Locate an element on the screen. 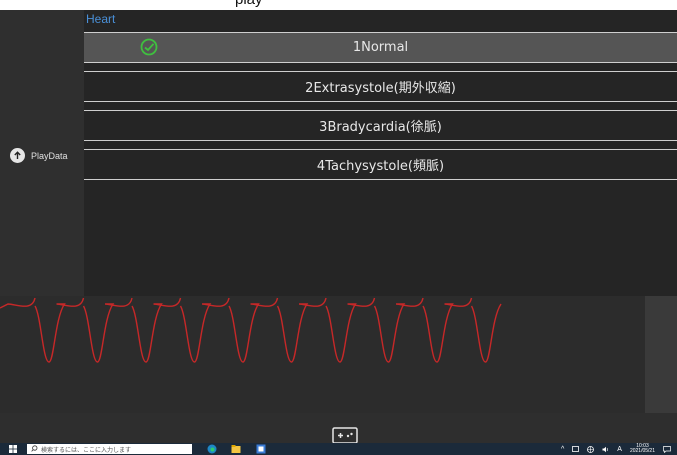 The image size is (677, 455). play-data-button: PlayData is located at coordinates (39, 155).